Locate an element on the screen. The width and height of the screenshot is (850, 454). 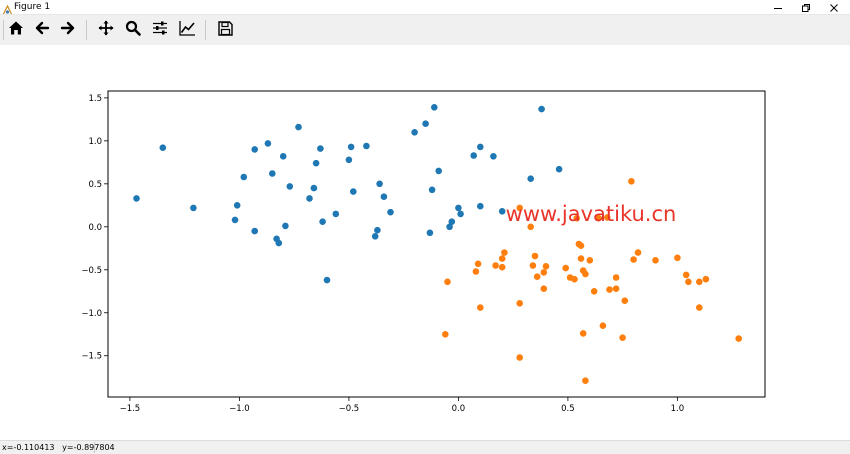
back-button is located at coordinates (42, 30).